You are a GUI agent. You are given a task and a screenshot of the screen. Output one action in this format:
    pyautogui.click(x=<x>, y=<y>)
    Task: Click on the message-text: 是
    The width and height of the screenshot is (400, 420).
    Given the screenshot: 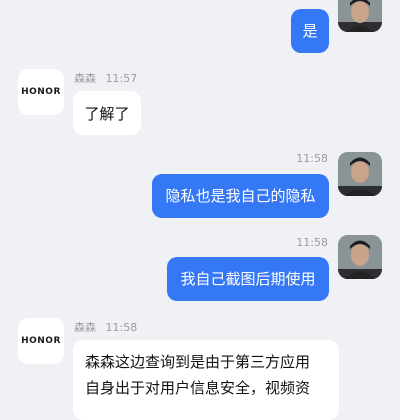 What is the action you would take?
    pyautogui.click(x=310, y=31)
    